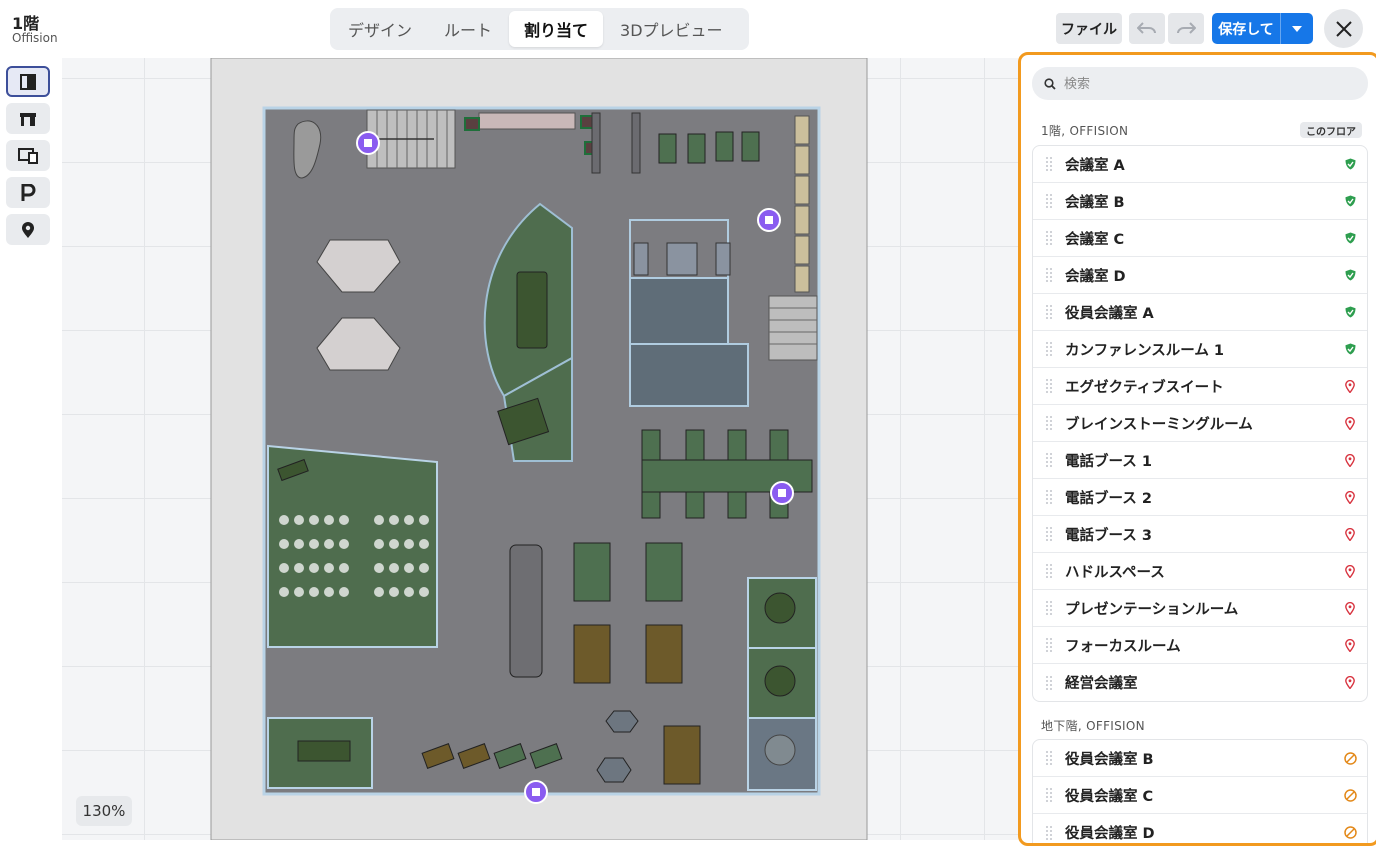 Image resolution: width=1376 pixels, height=846 pixels. What do you see at coordinates (782, 684) in the screenshot?
I see `small-rooms-right` at bounding box center [782, 684].